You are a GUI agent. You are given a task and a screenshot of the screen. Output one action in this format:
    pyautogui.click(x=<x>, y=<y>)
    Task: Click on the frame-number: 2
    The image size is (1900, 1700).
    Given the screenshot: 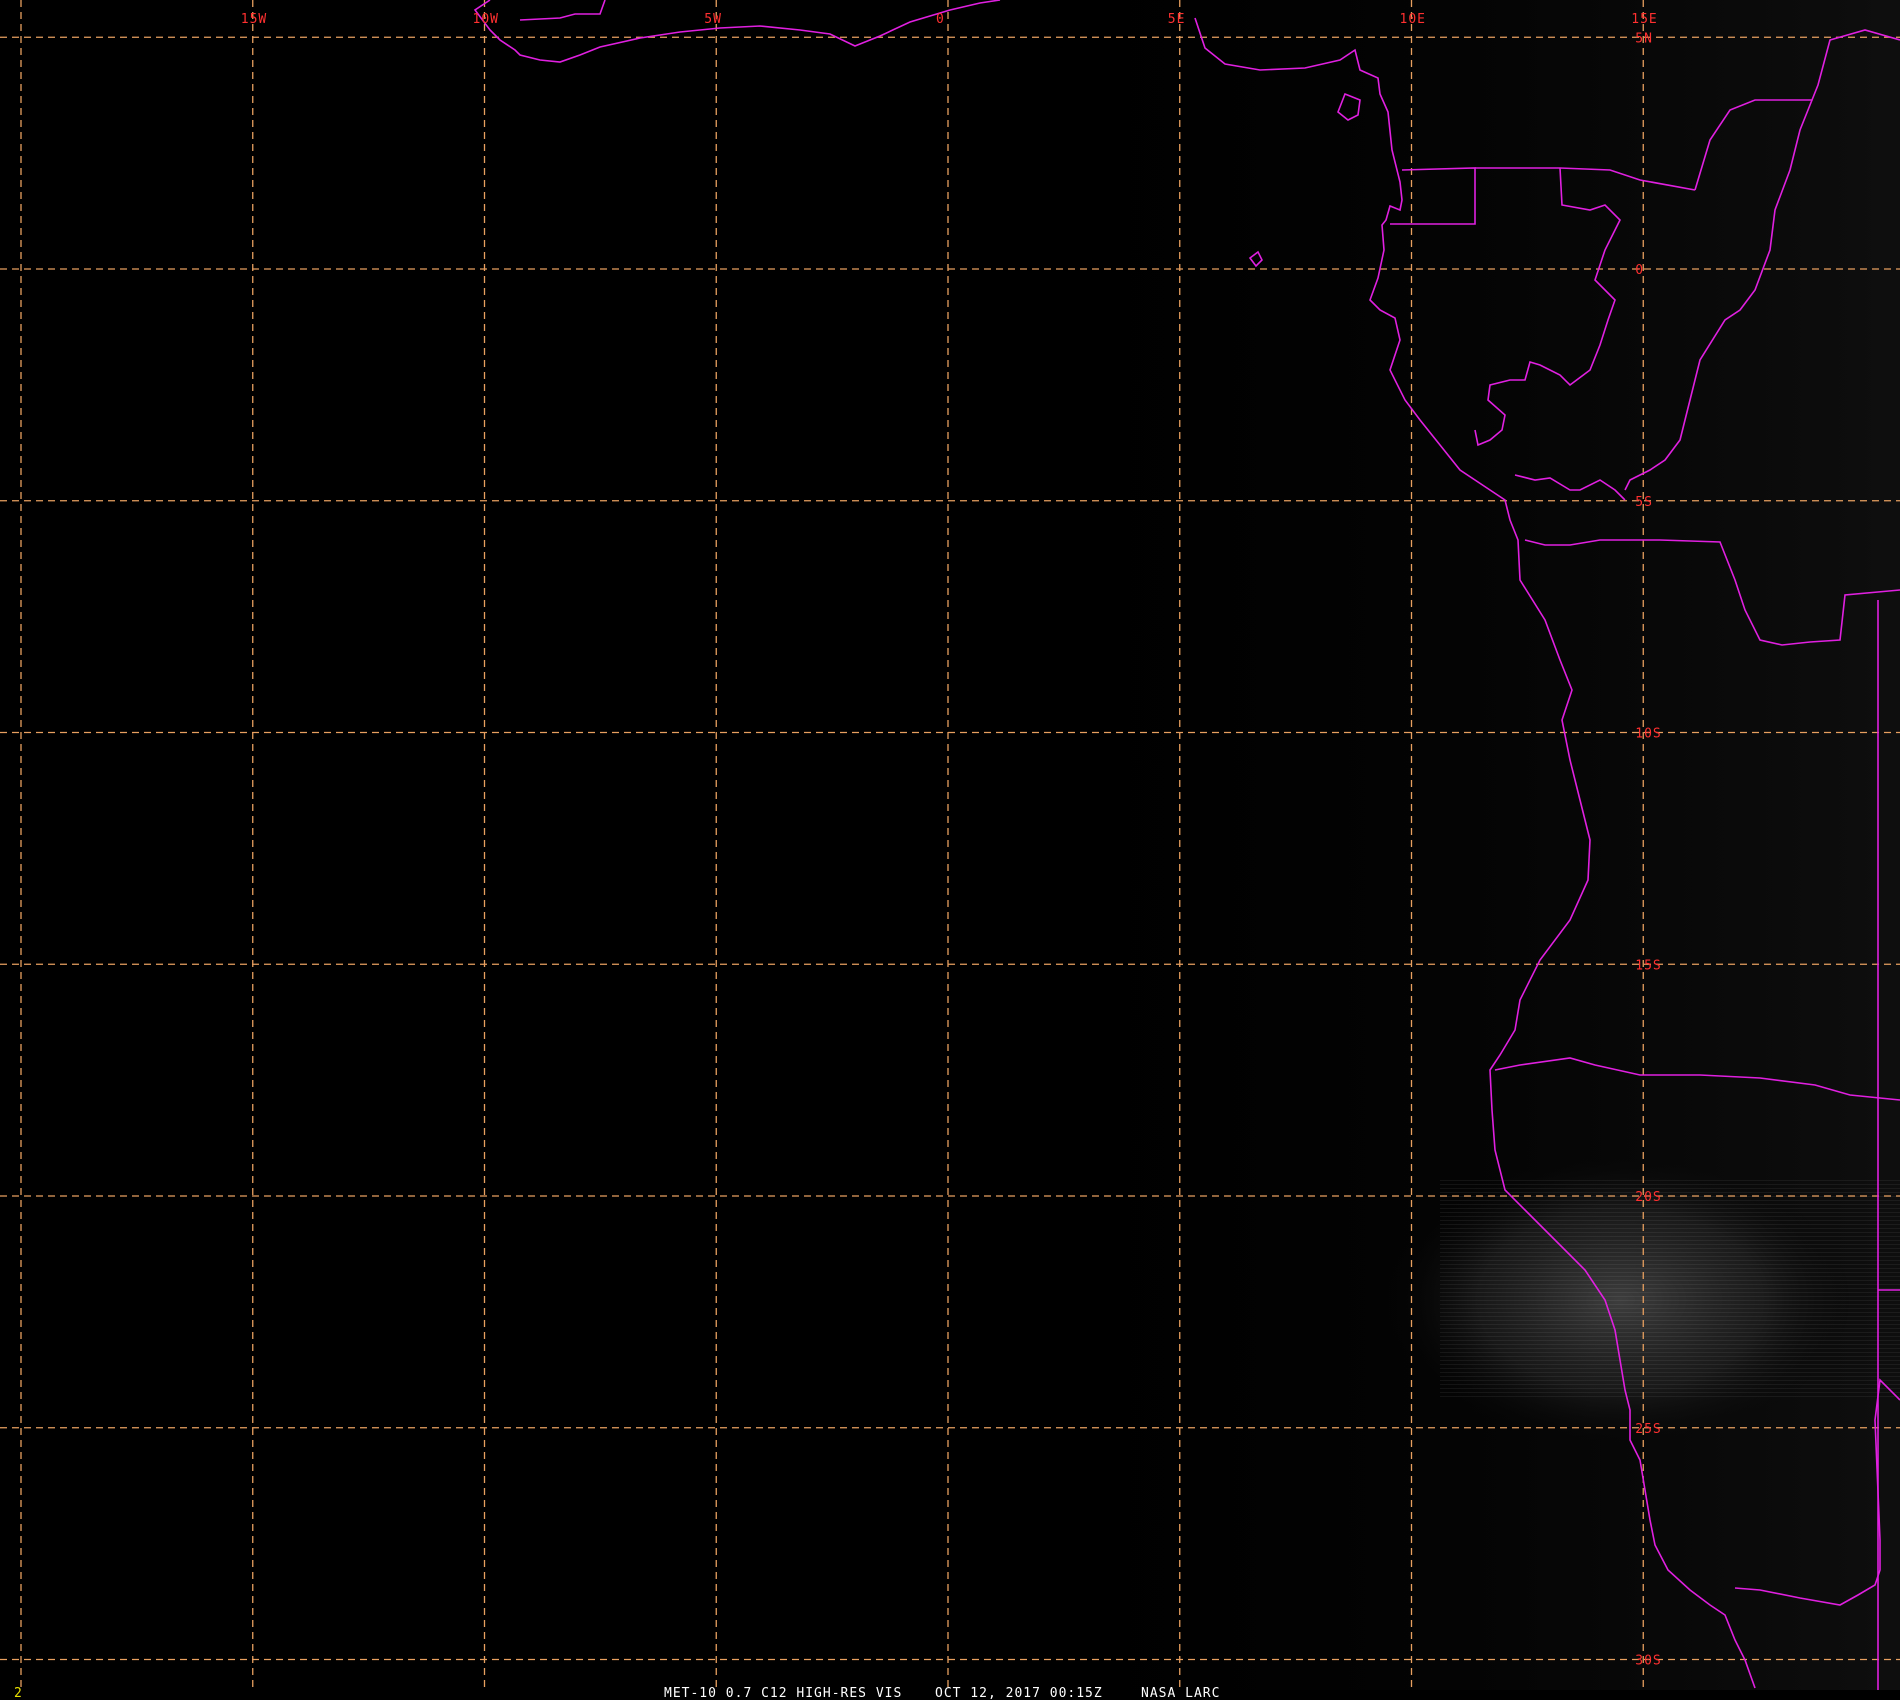 What is the action you would take?
    pyautogui.click(x=18, y=1693)
    